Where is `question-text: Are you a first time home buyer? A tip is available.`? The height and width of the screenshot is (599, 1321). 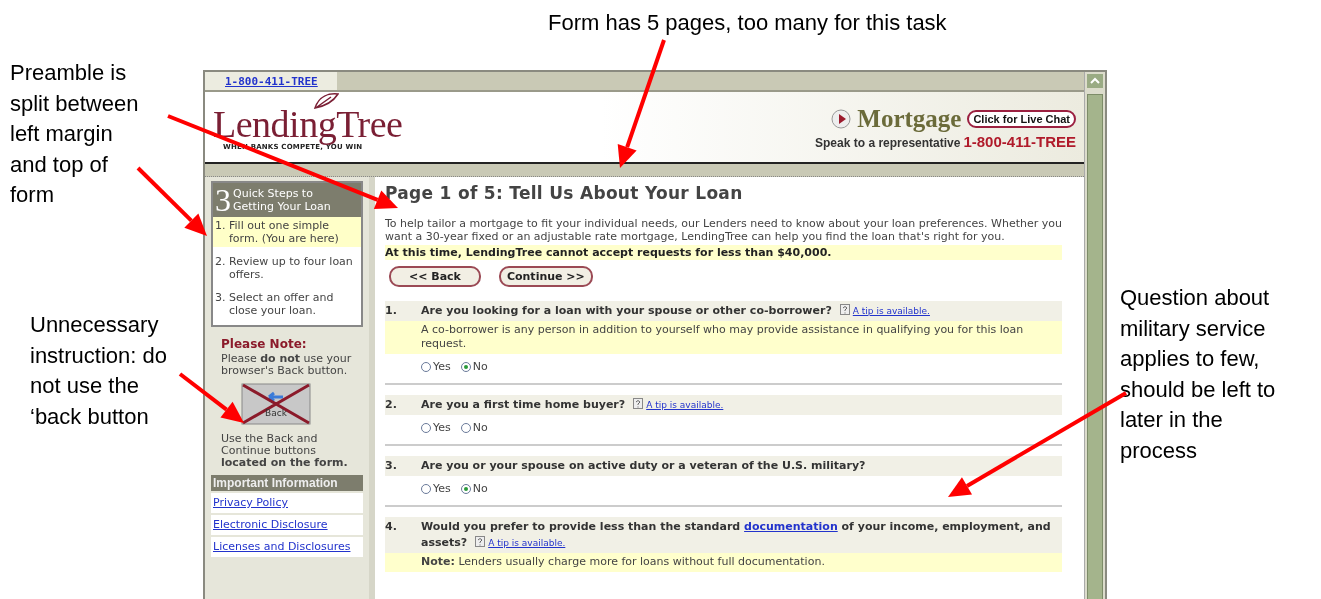 question-text: Are you a first time home buyer? A tip is available. is located at coordinates (572, 405).